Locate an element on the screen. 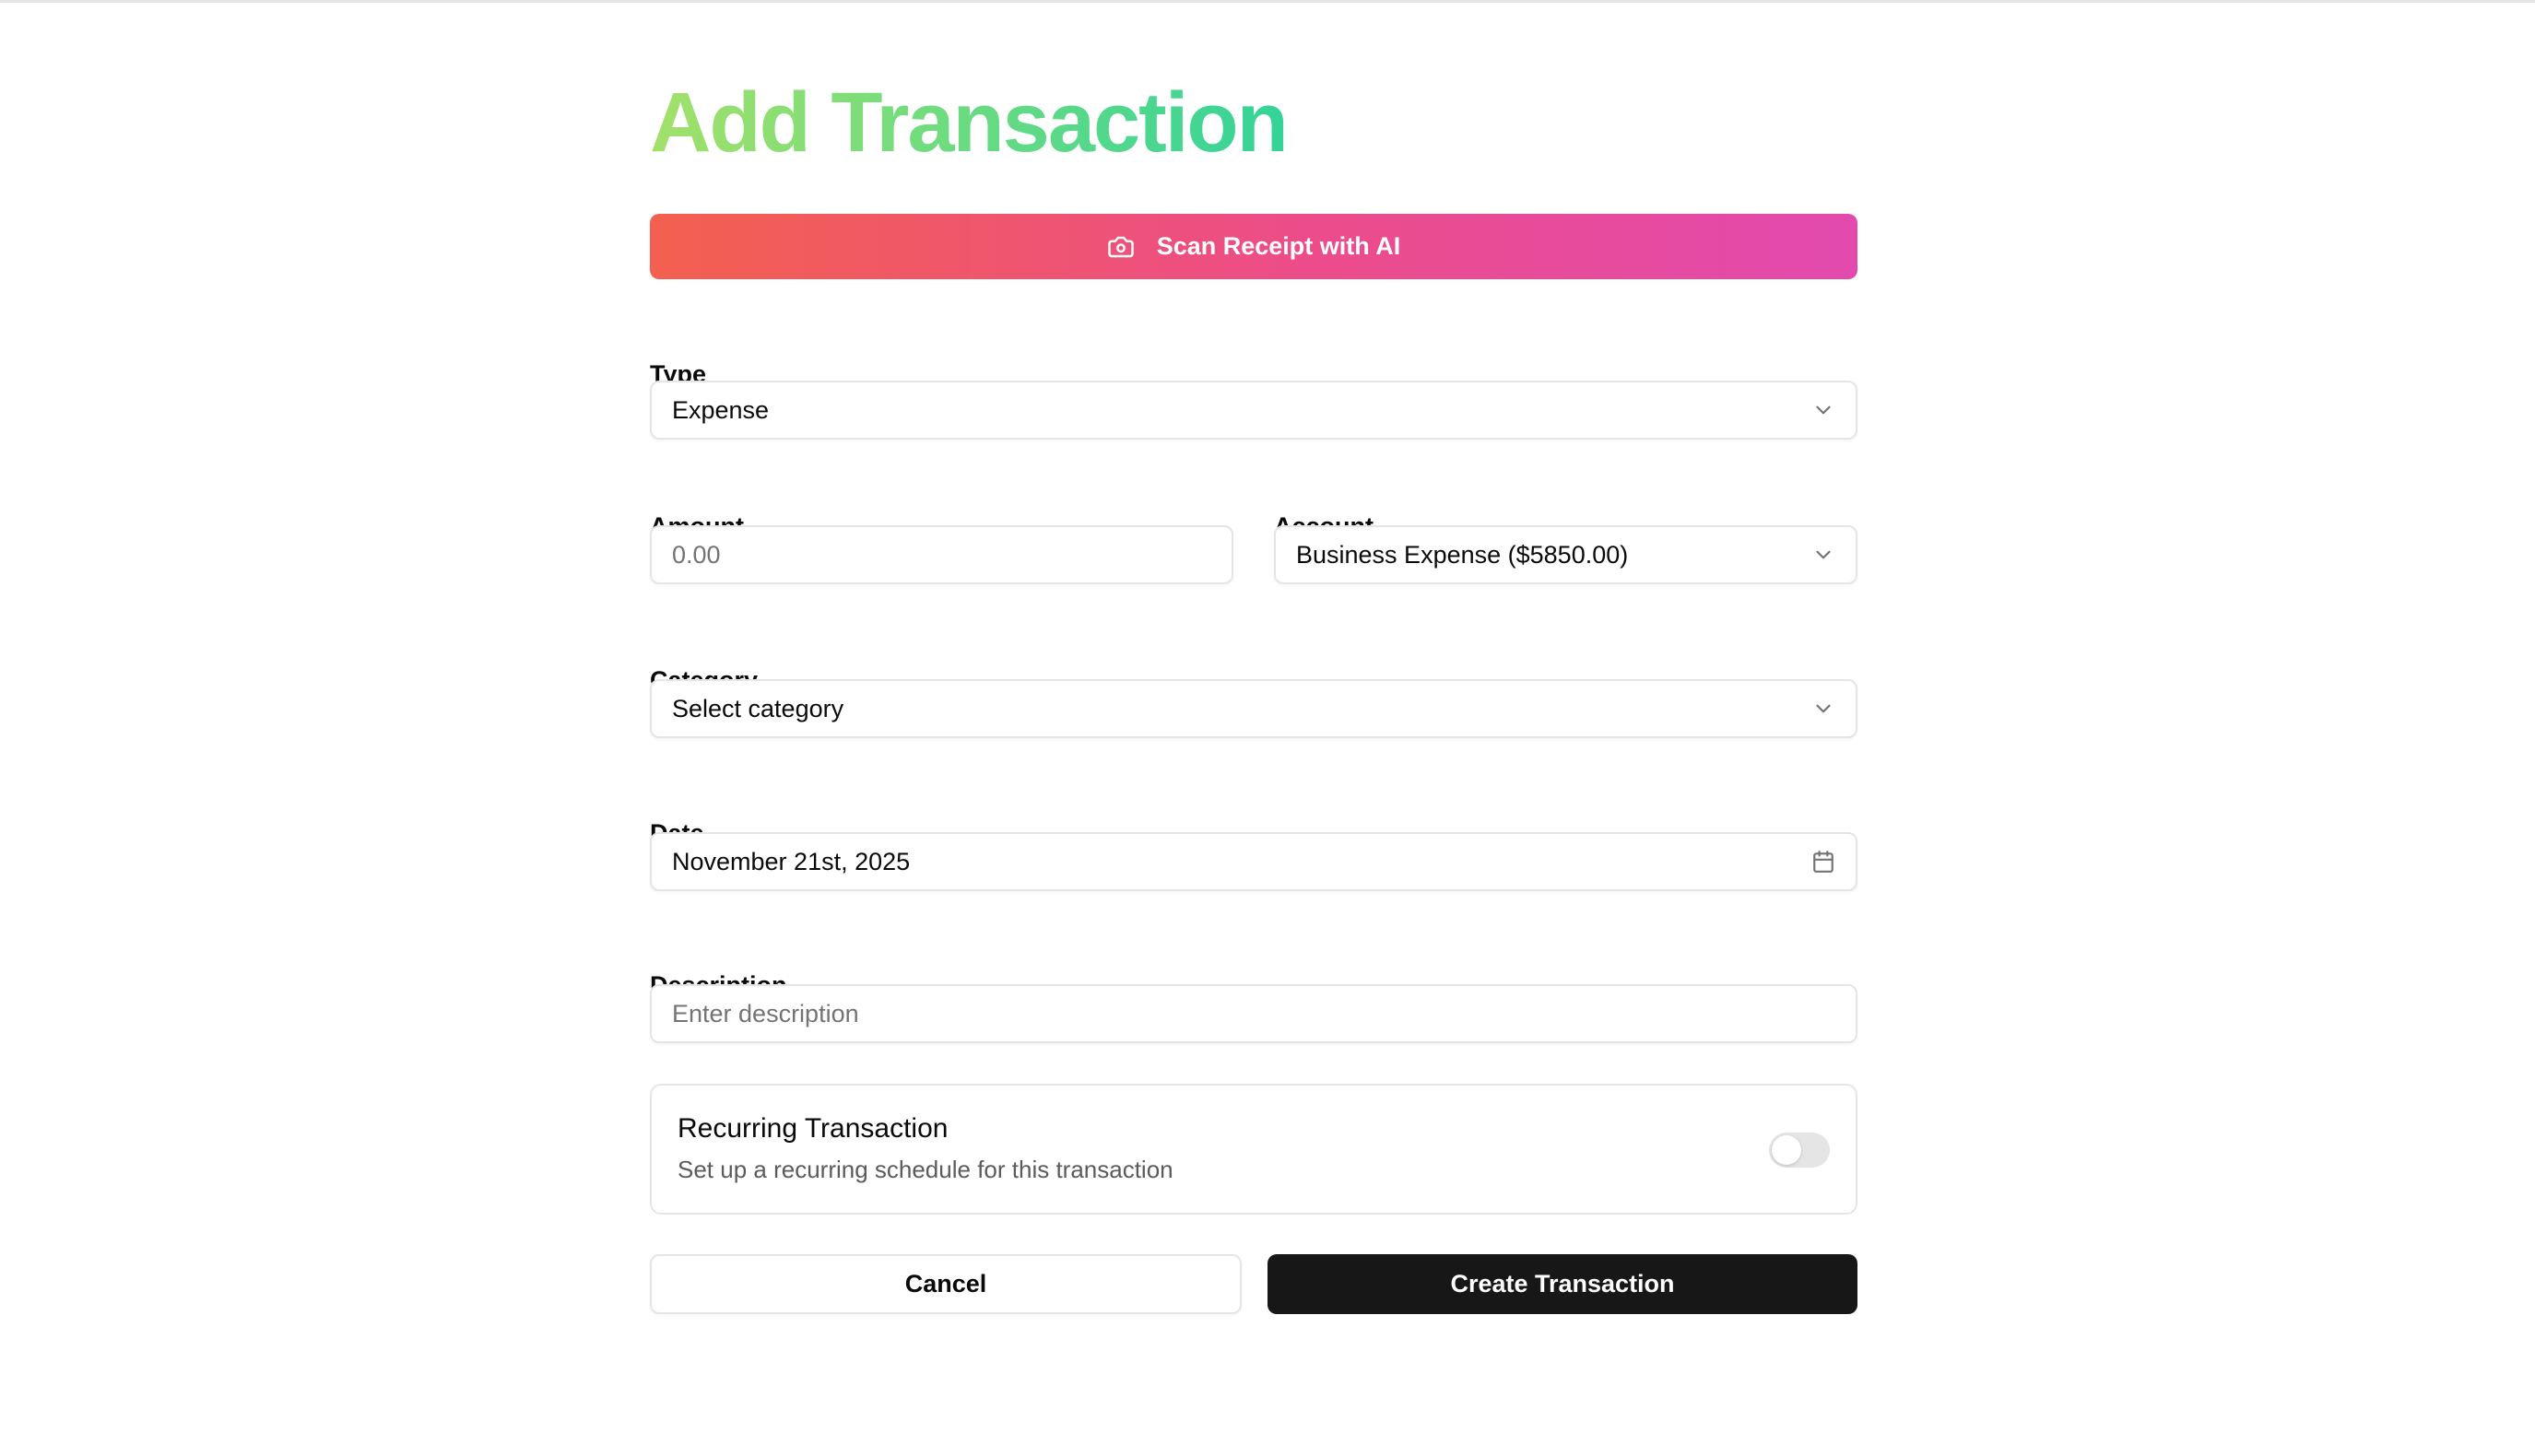 The image size is (2535, 1456). category-value: Select category is located at coordinates (758, 708).